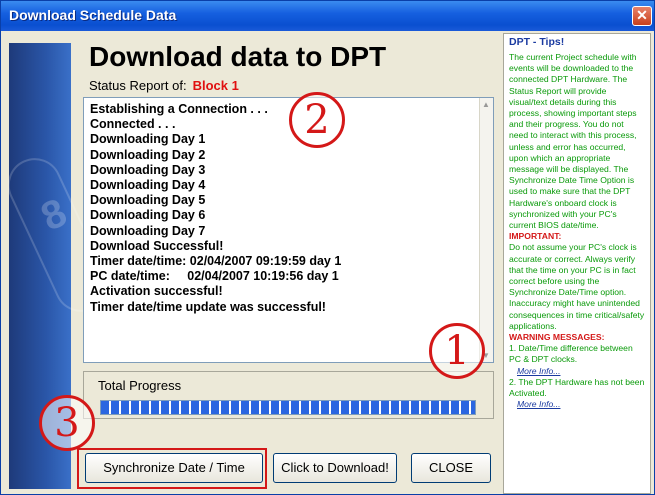  Describe the element at coordinates (148, 139) in the screenshot. I see `log-line: Downloading Day 1` at that location.